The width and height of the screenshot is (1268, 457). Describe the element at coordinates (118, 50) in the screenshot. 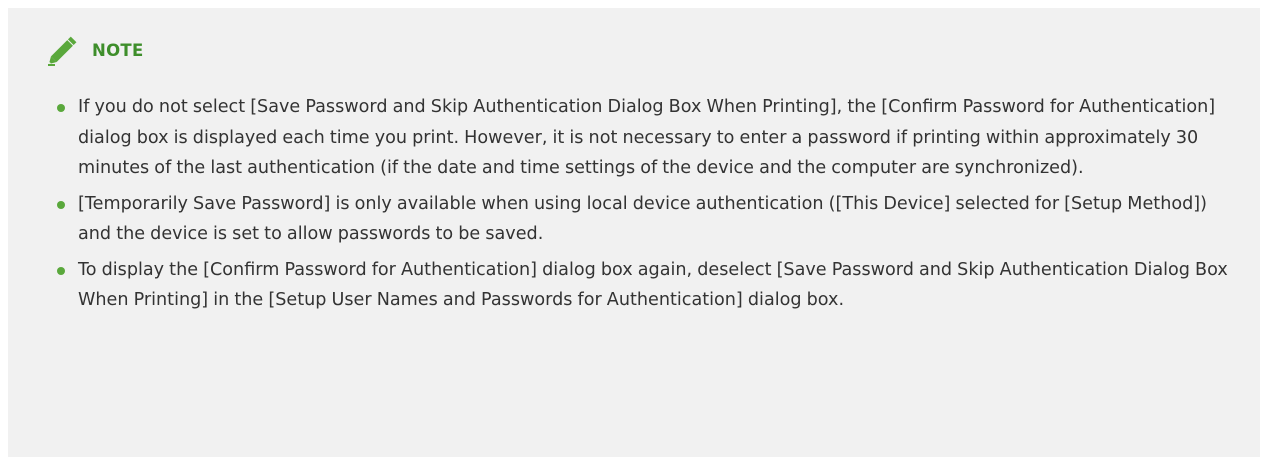

I see `note-title: NOTE` at that location.